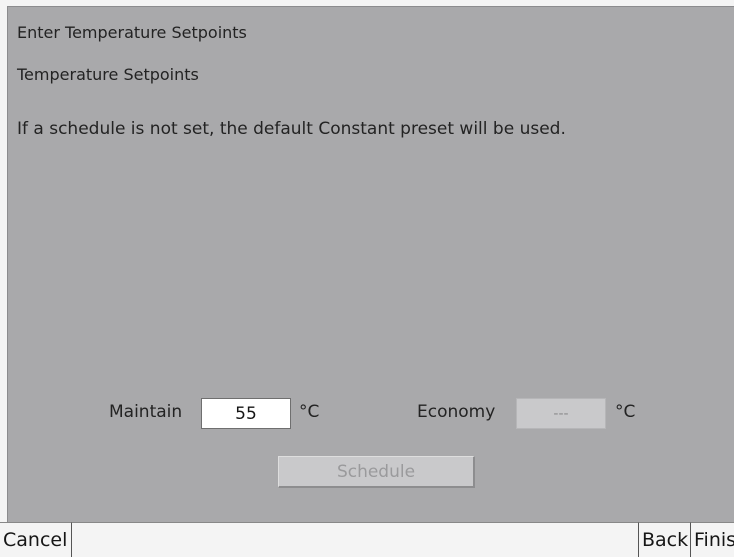  I want to click on bottom-button-bar: Cancel Back Finis, so click(367, 539).